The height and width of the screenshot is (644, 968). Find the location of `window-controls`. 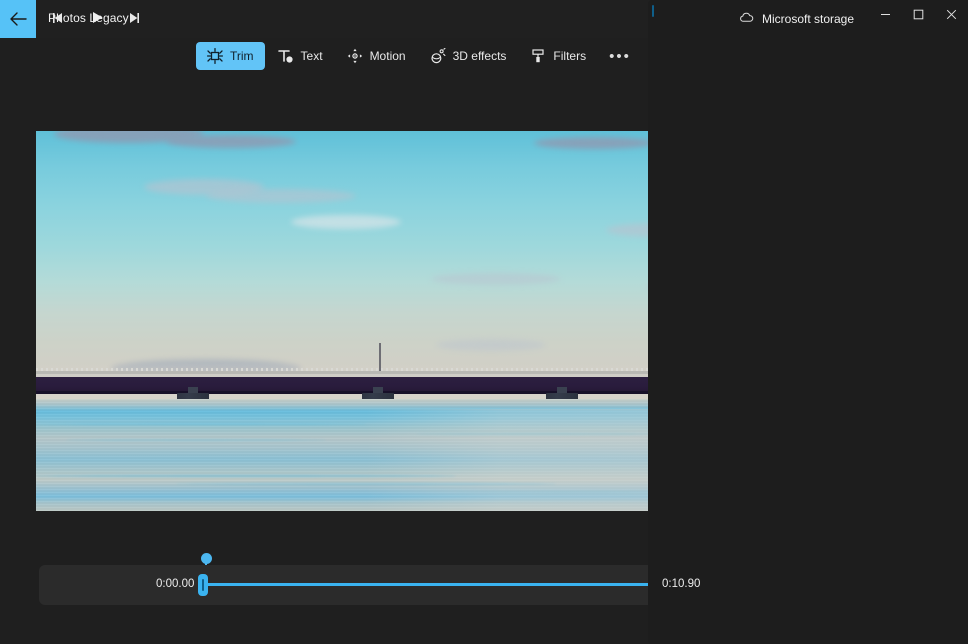

window-controls is located at coordinates (918, 16).